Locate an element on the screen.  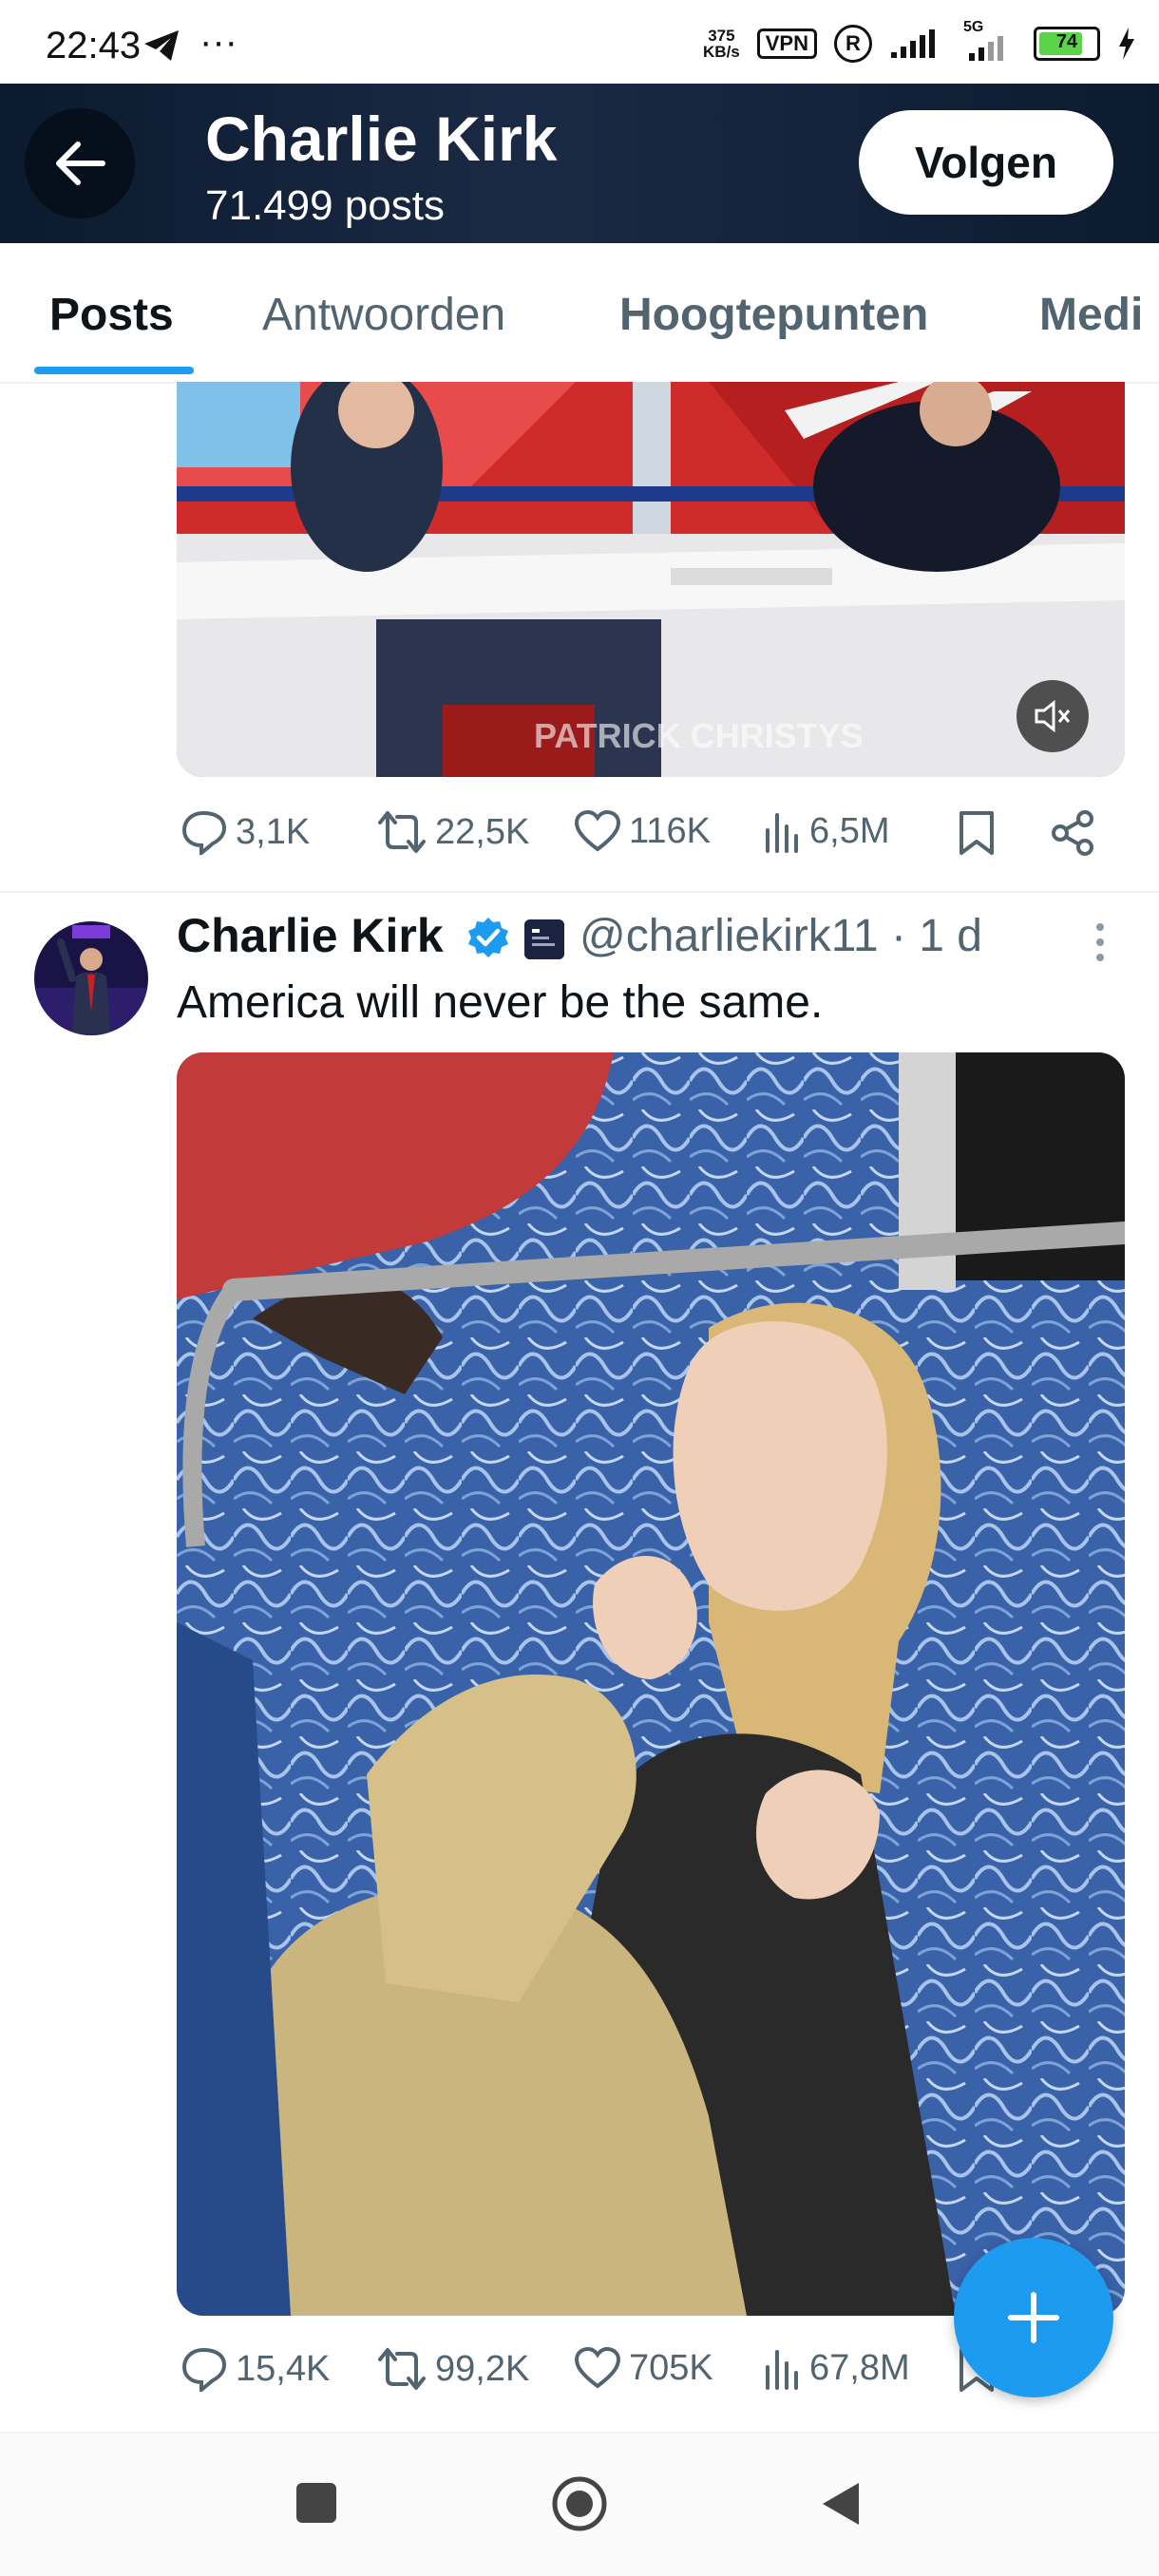
repost-button: 22,5K is located at coordinates (452, 832).